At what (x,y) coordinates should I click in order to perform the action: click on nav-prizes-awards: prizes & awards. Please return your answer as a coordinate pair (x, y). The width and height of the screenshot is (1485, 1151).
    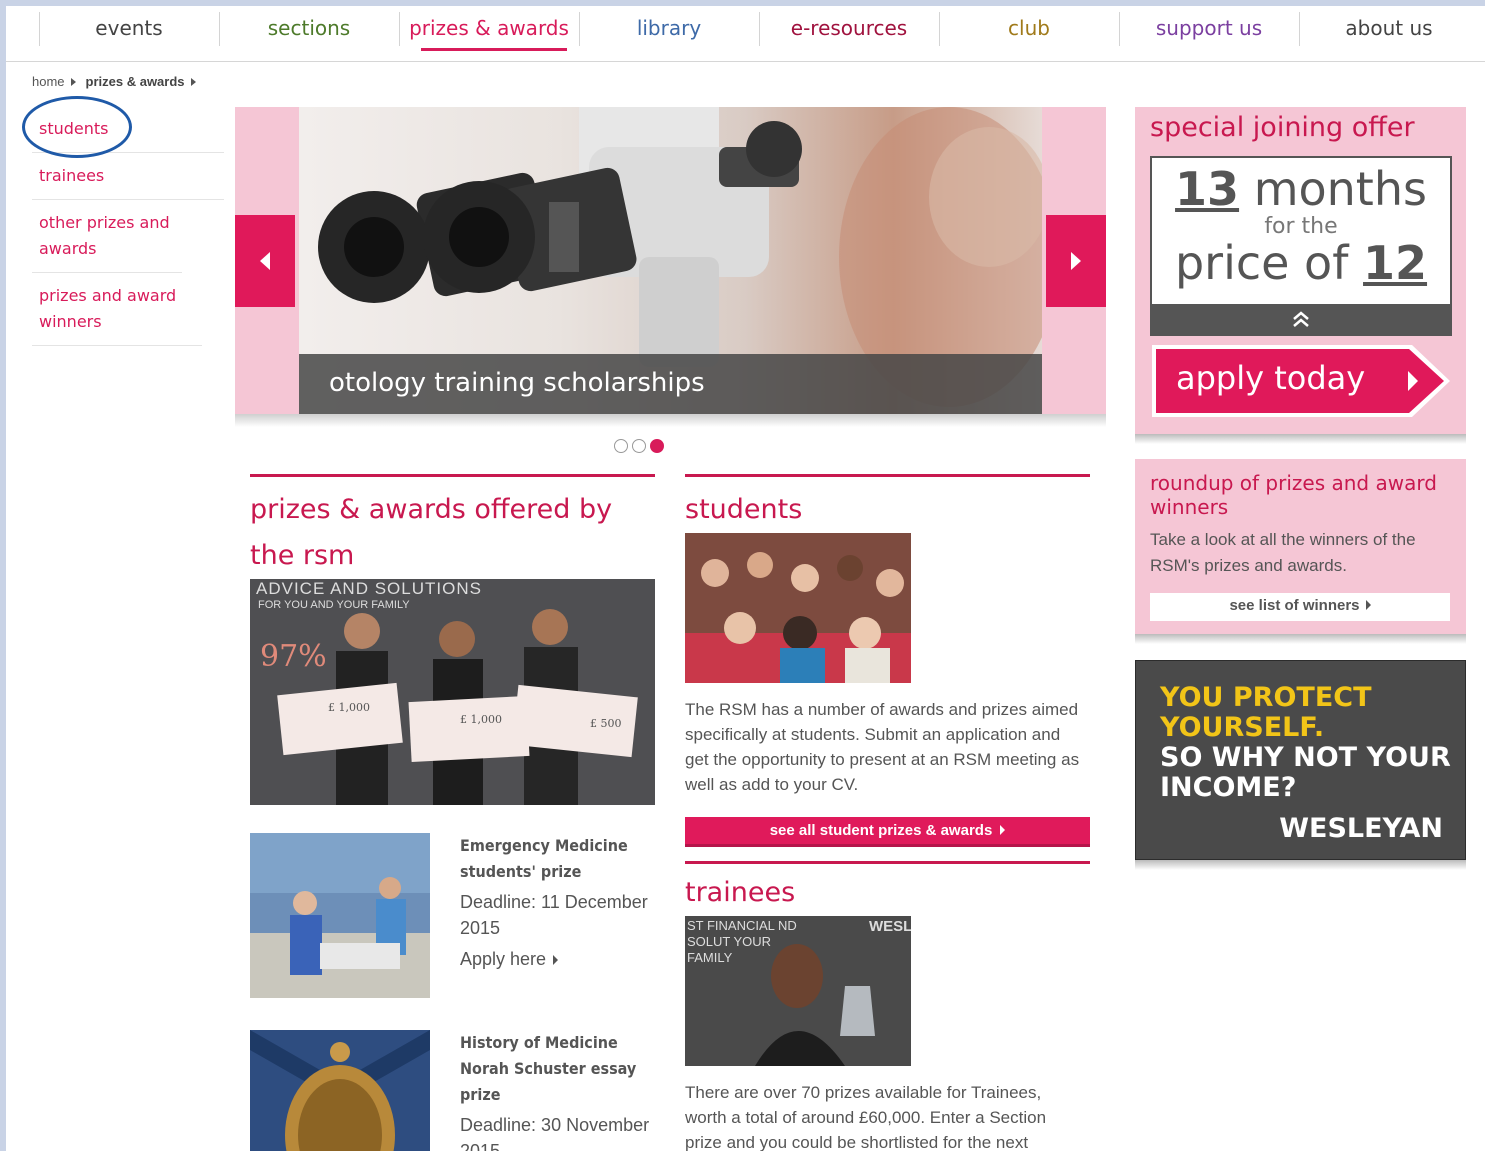
    Looking at the image, I should click on (489, 34).